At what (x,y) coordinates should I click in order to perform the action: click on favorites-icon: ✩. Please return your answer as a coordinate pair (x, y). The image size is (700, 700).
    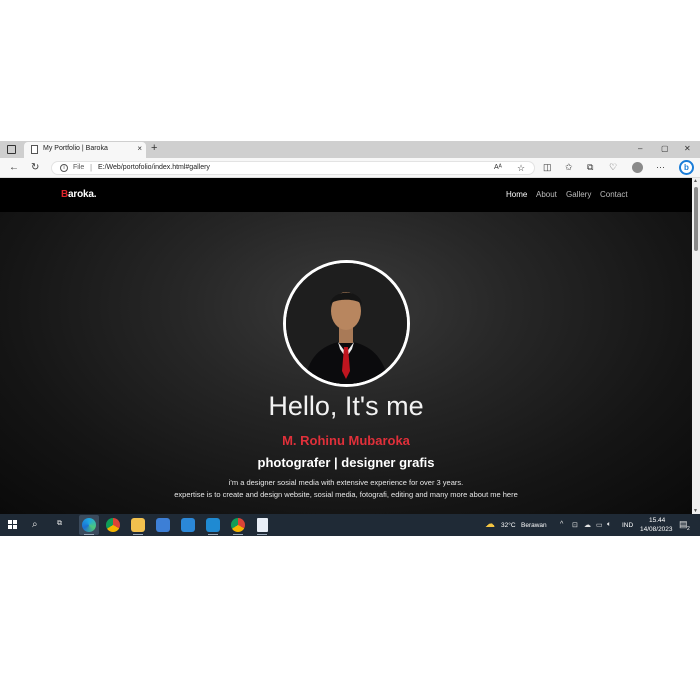
    Looking at the image, I should click on (569, 167).